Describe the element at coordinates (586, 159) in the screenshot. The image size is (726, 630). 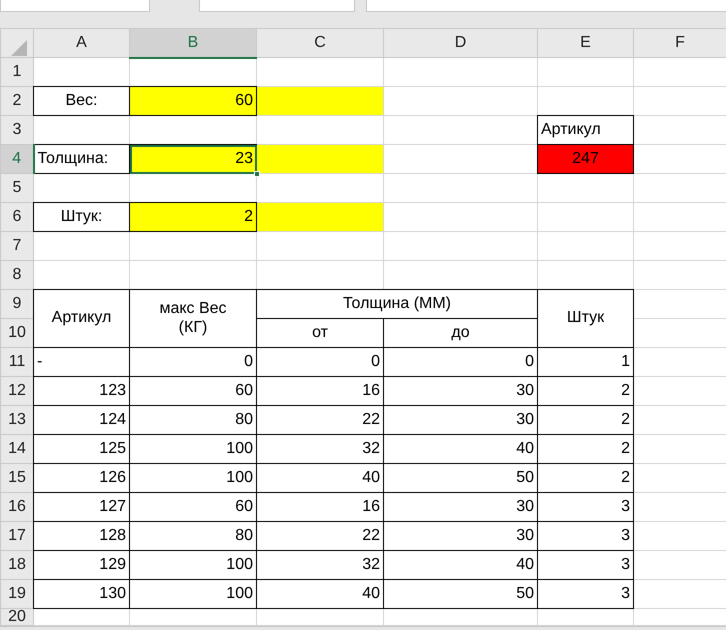
I see `table-cell: 247` at that location.